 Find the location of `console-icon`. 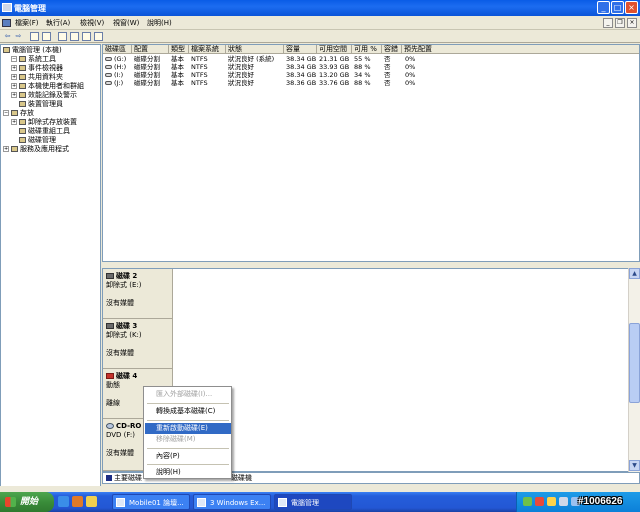

console-icon is located at coordinates (6, 23).